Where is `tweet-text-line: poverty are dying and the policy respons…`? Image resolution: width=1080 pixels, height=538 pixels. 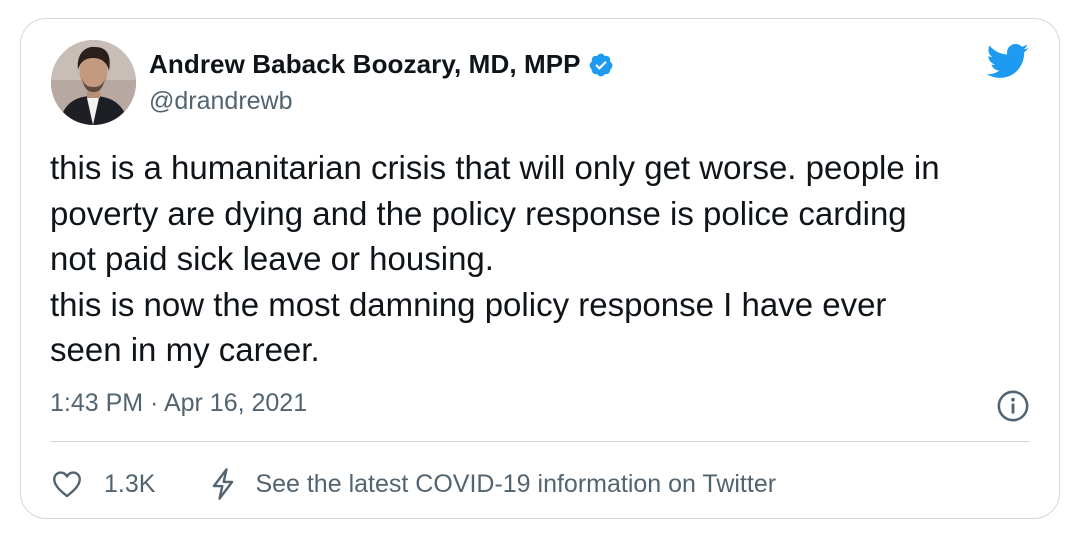 tweet-text-line: poverty are dying and the policy respons… is located at coordinates (478, 213).